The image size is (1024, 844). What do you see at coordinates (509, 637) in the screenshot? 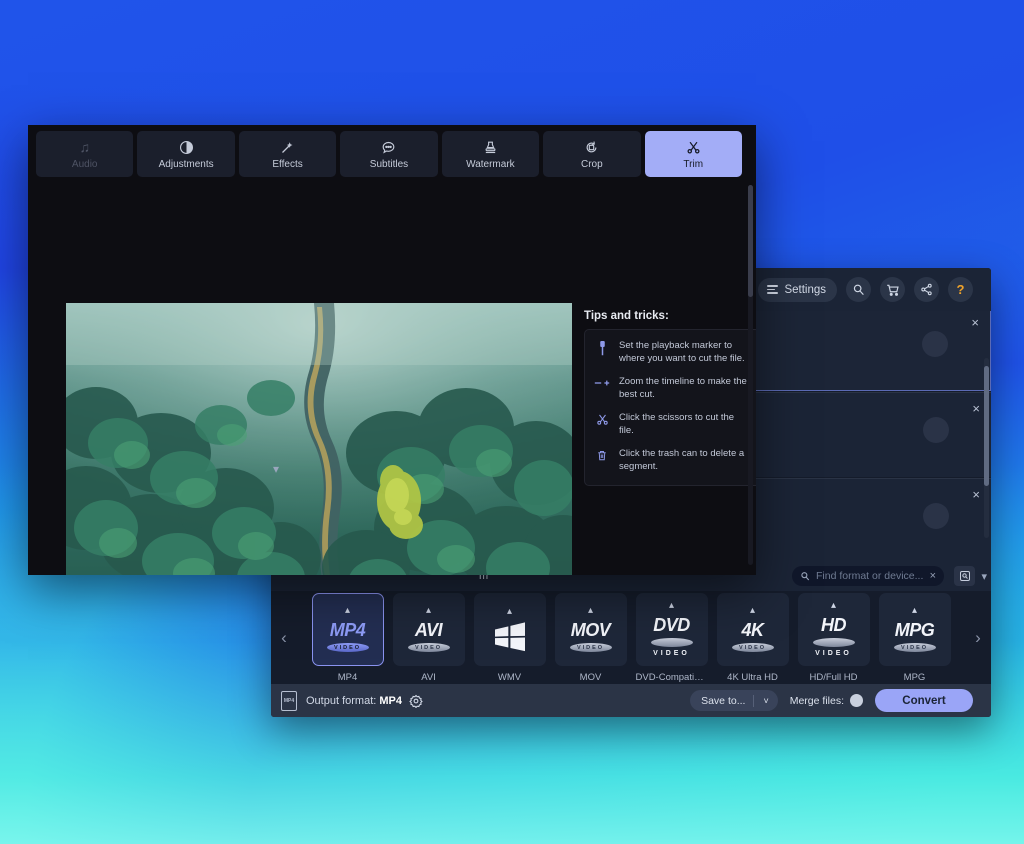
I see `format-tile-wmv: ▴ WMV` at bounding box center [509, 637].